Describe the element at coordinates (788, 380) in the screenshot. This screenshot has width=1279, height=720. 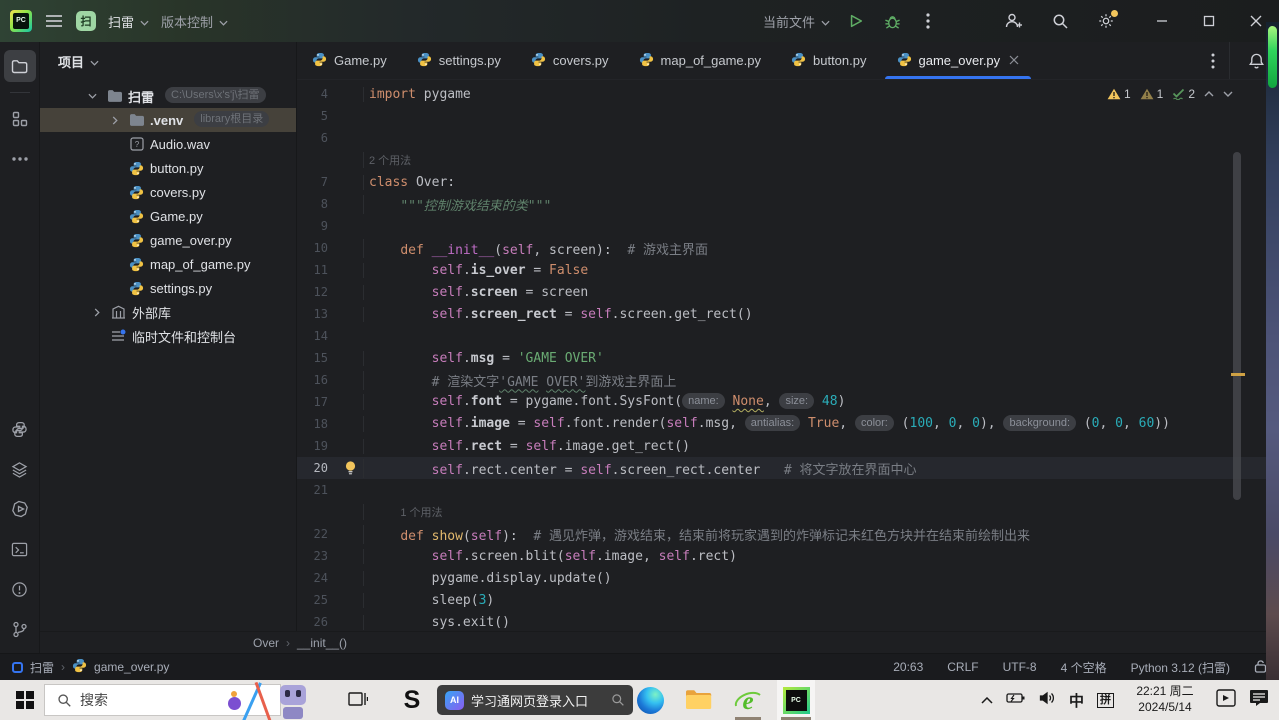
I see `code-line: 16 # 渲染文字'GAME OVER'到游戏主界面上` at that location.